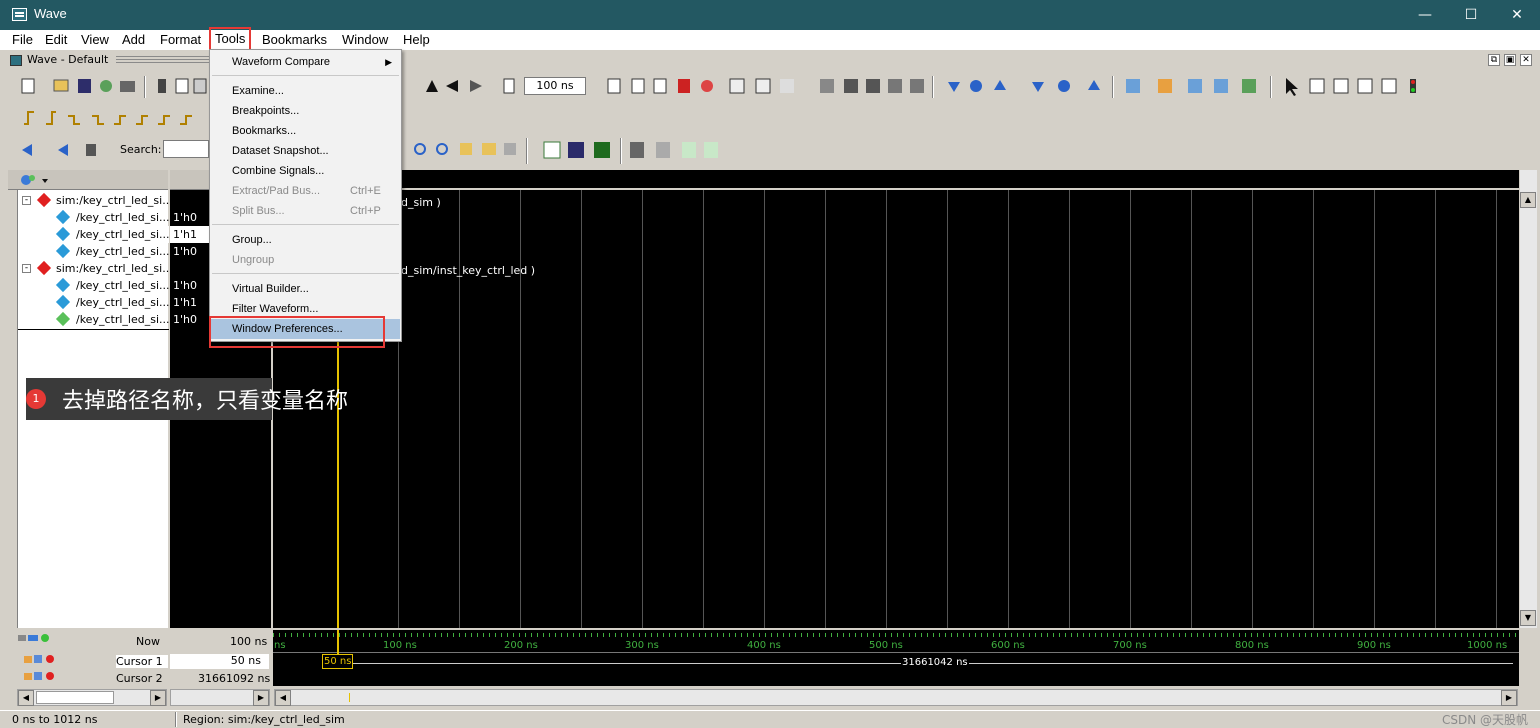 The image size is (1540, 728). Describe the element at coordinates (22, 39) in the screenshot. I see `menu-file: File` at that location.